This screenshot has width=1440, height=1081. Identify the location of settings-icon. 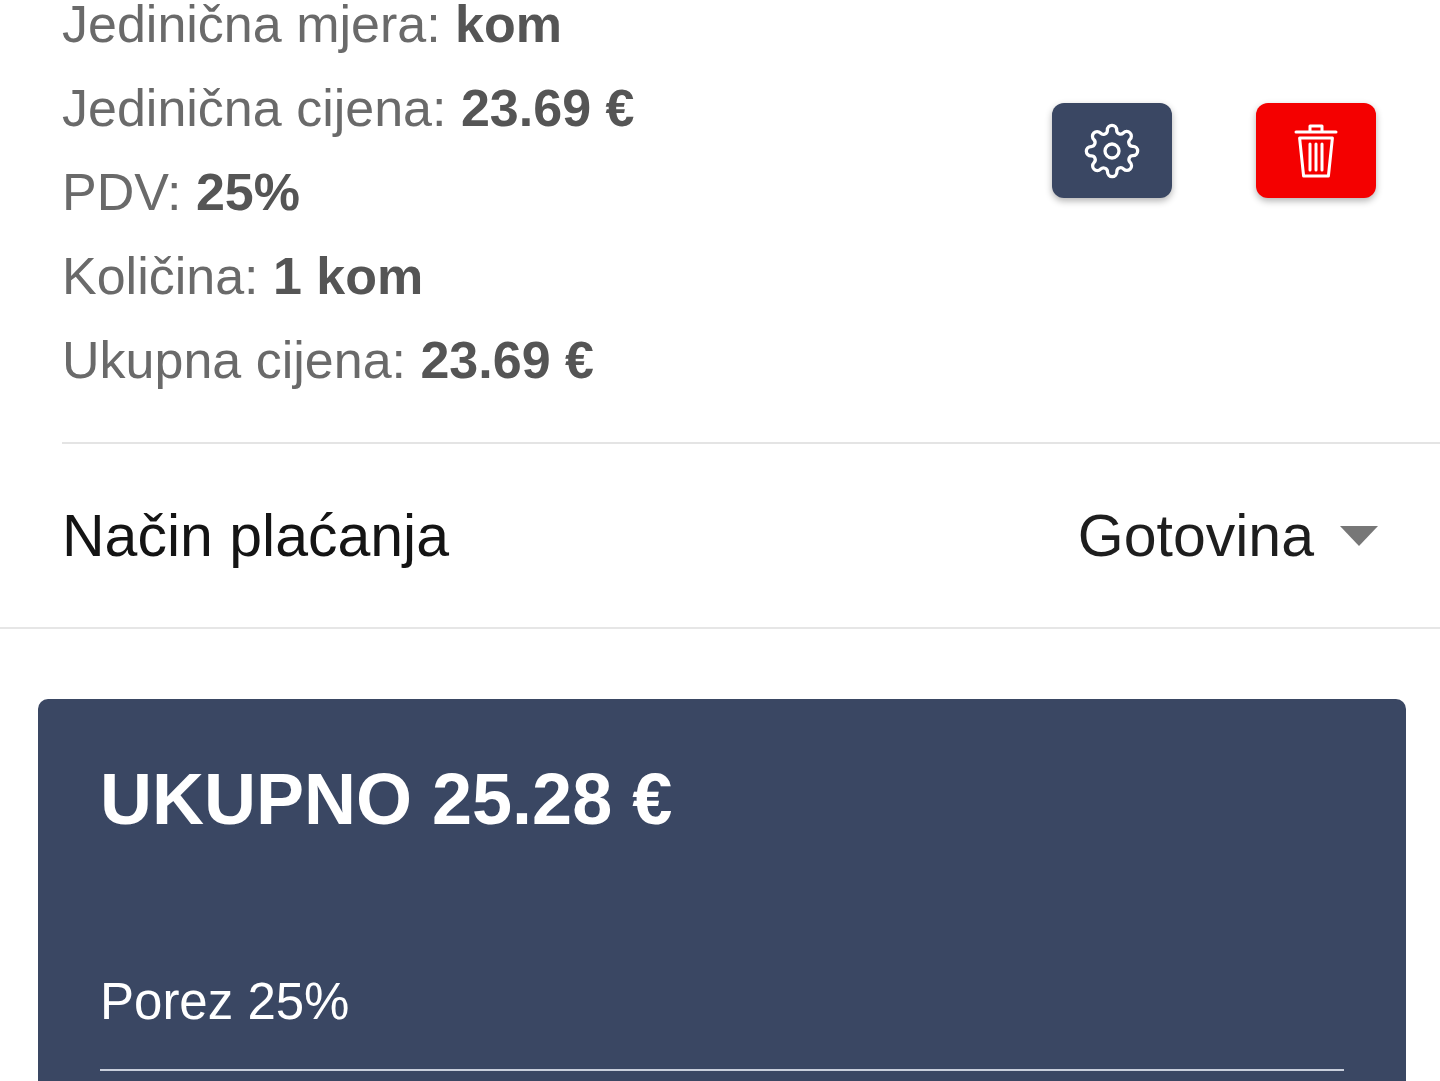
(1112, 150).